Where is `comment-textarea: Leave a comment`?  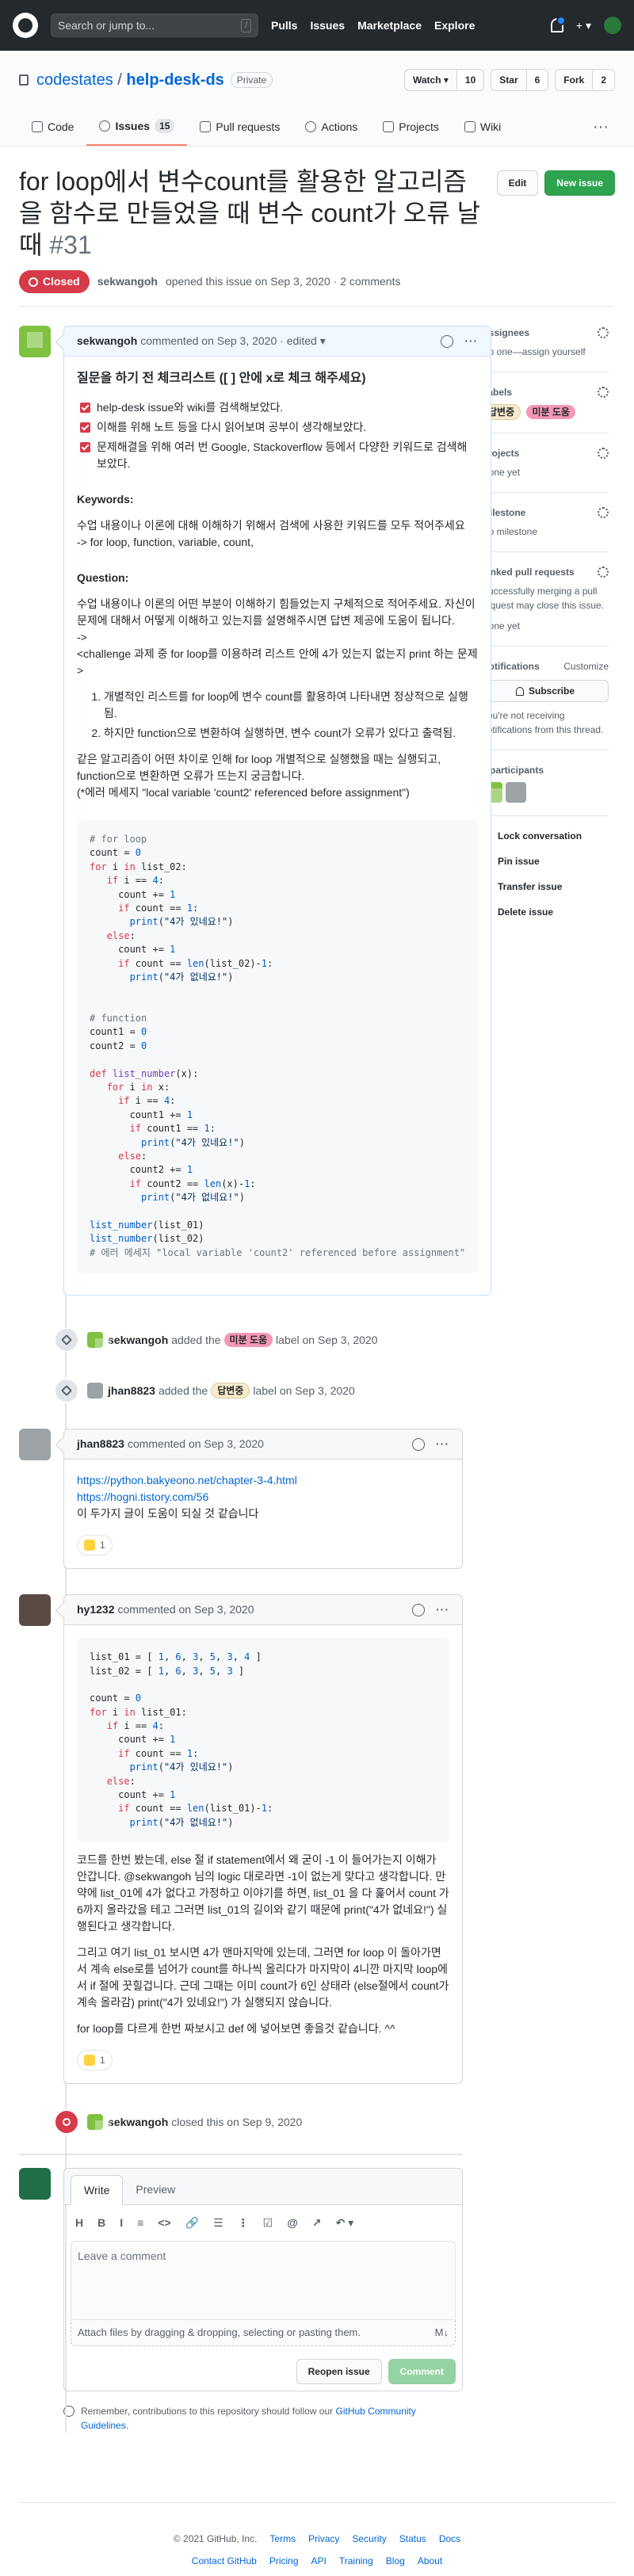
comment-textarea: Leave a comment is located at coordinates (263, 2281).